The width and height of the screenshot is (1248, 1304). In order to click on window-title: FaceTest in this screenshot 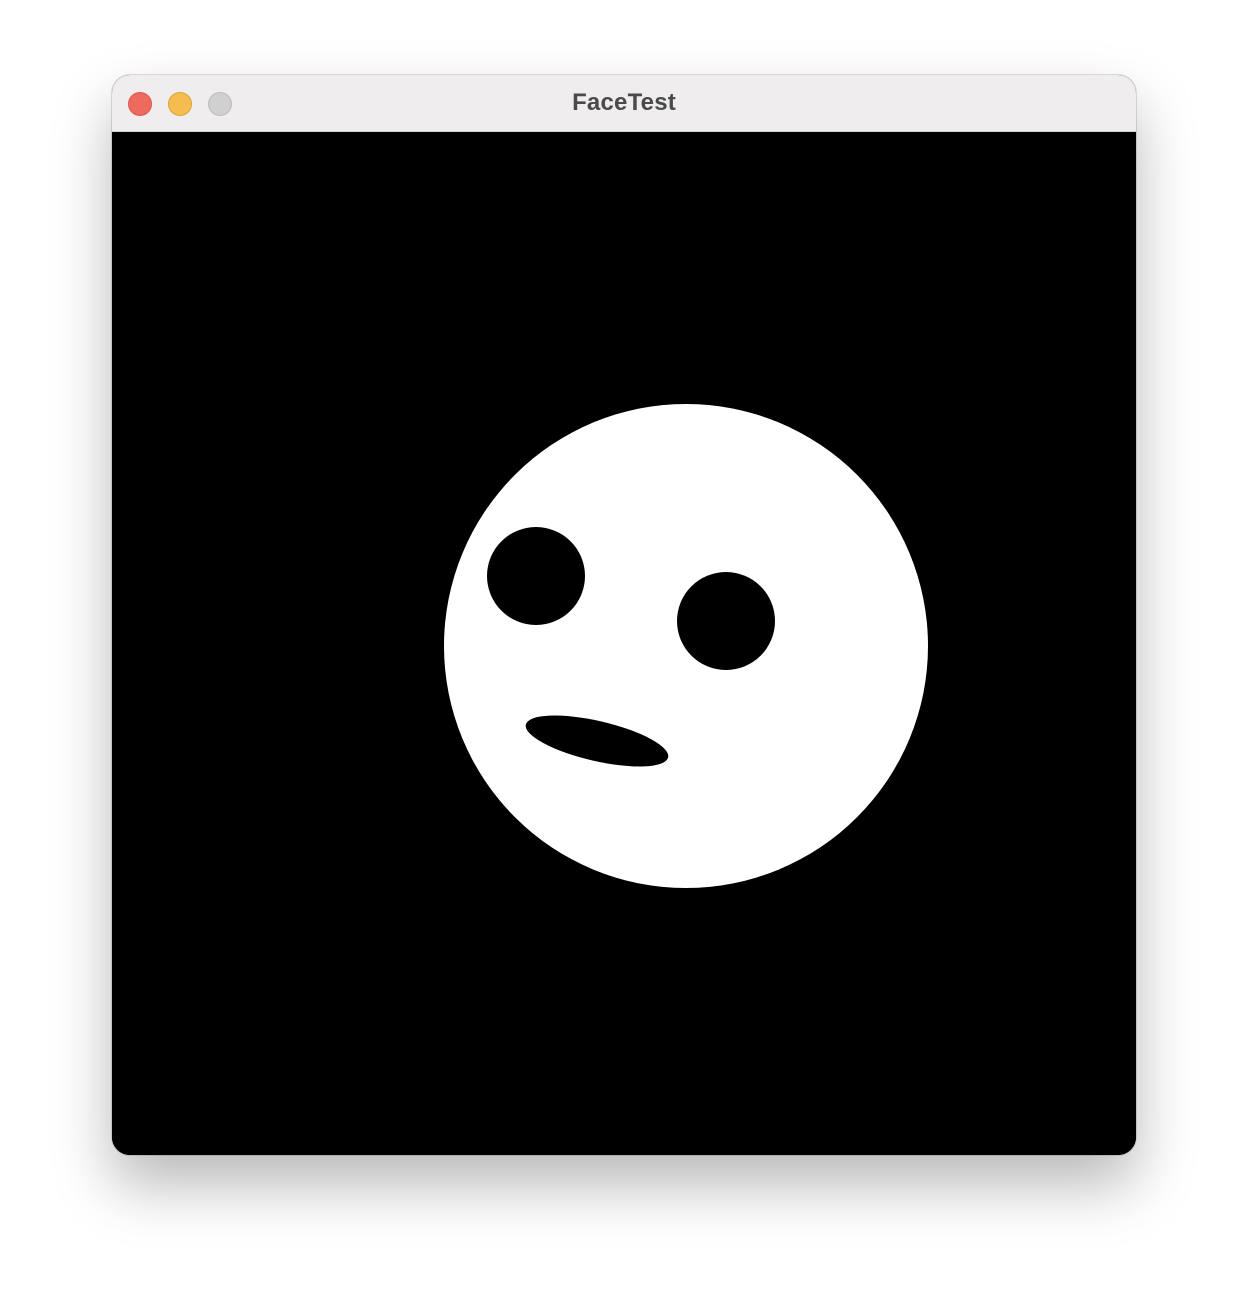, I will do `click(624, 102)`.